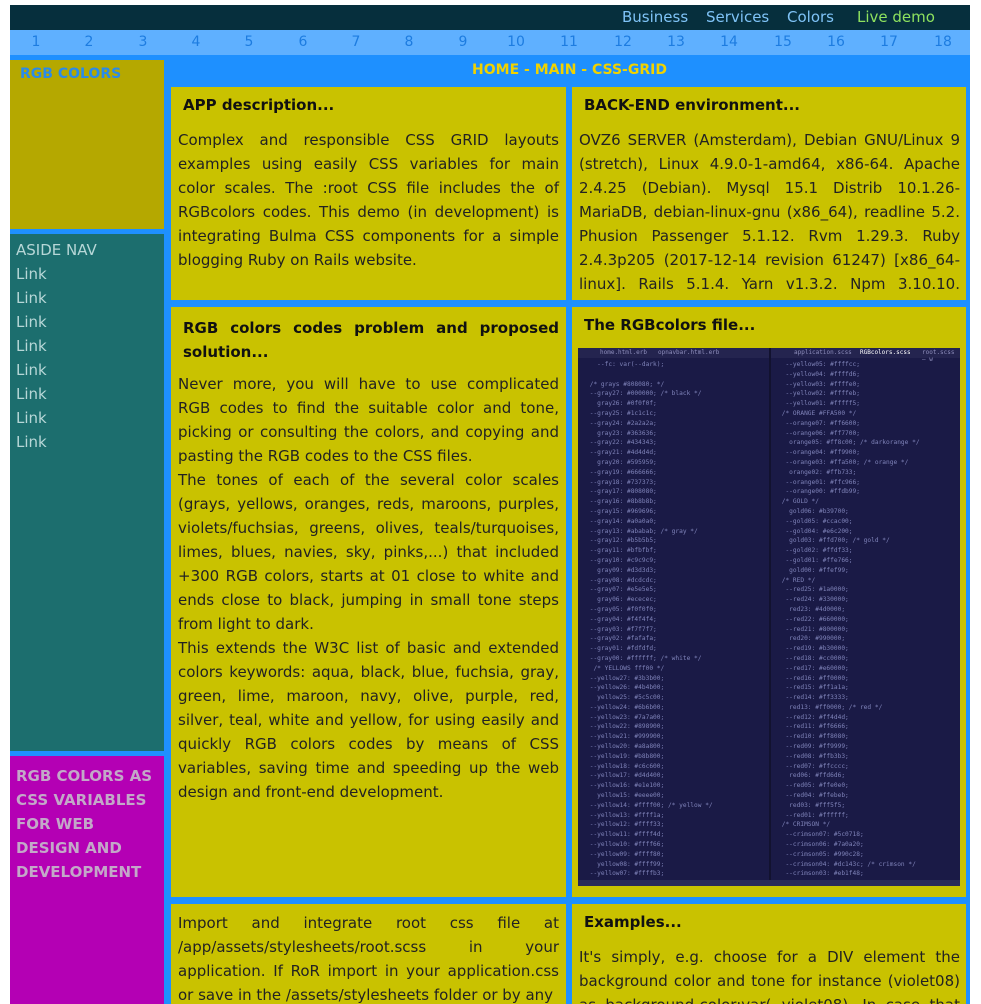  What do you see at coordinates (655, 17) in the screenshot?
I see `nav-business-link: Business` at bounding box center [655, 17].